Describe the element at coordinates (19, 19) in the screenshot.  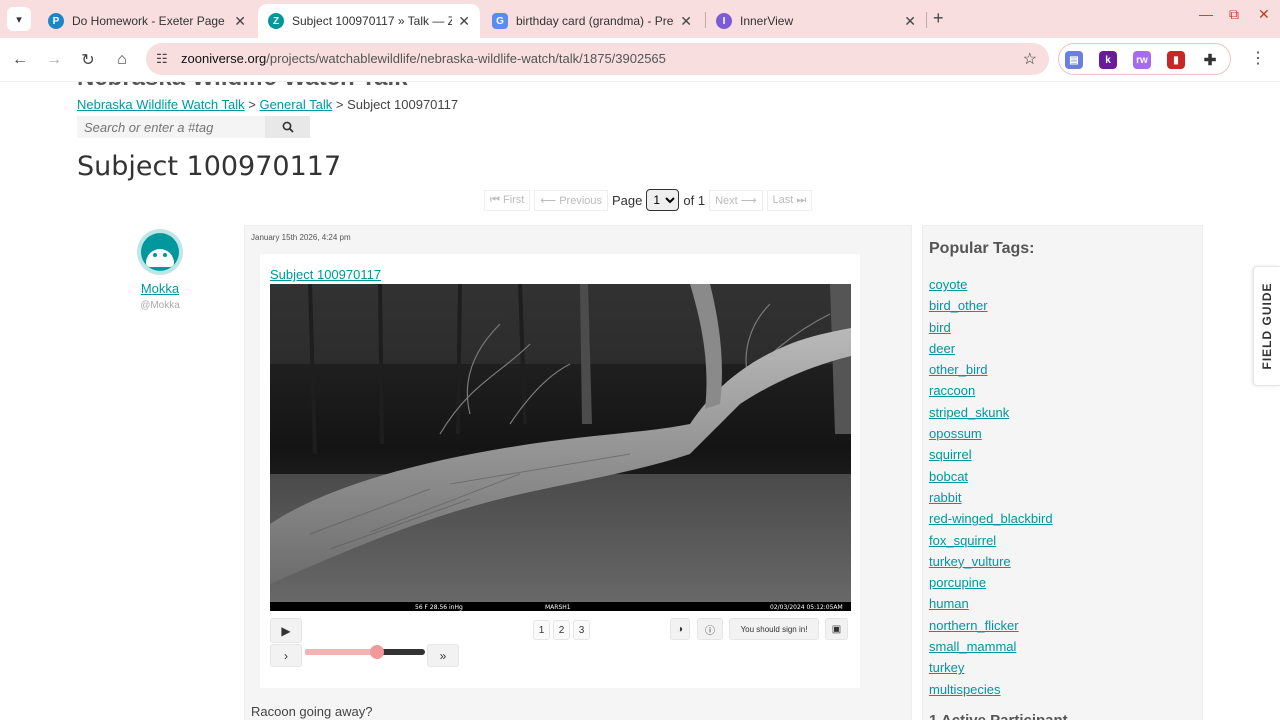
I see `tab-search-menu-icon: ▾` at that location.